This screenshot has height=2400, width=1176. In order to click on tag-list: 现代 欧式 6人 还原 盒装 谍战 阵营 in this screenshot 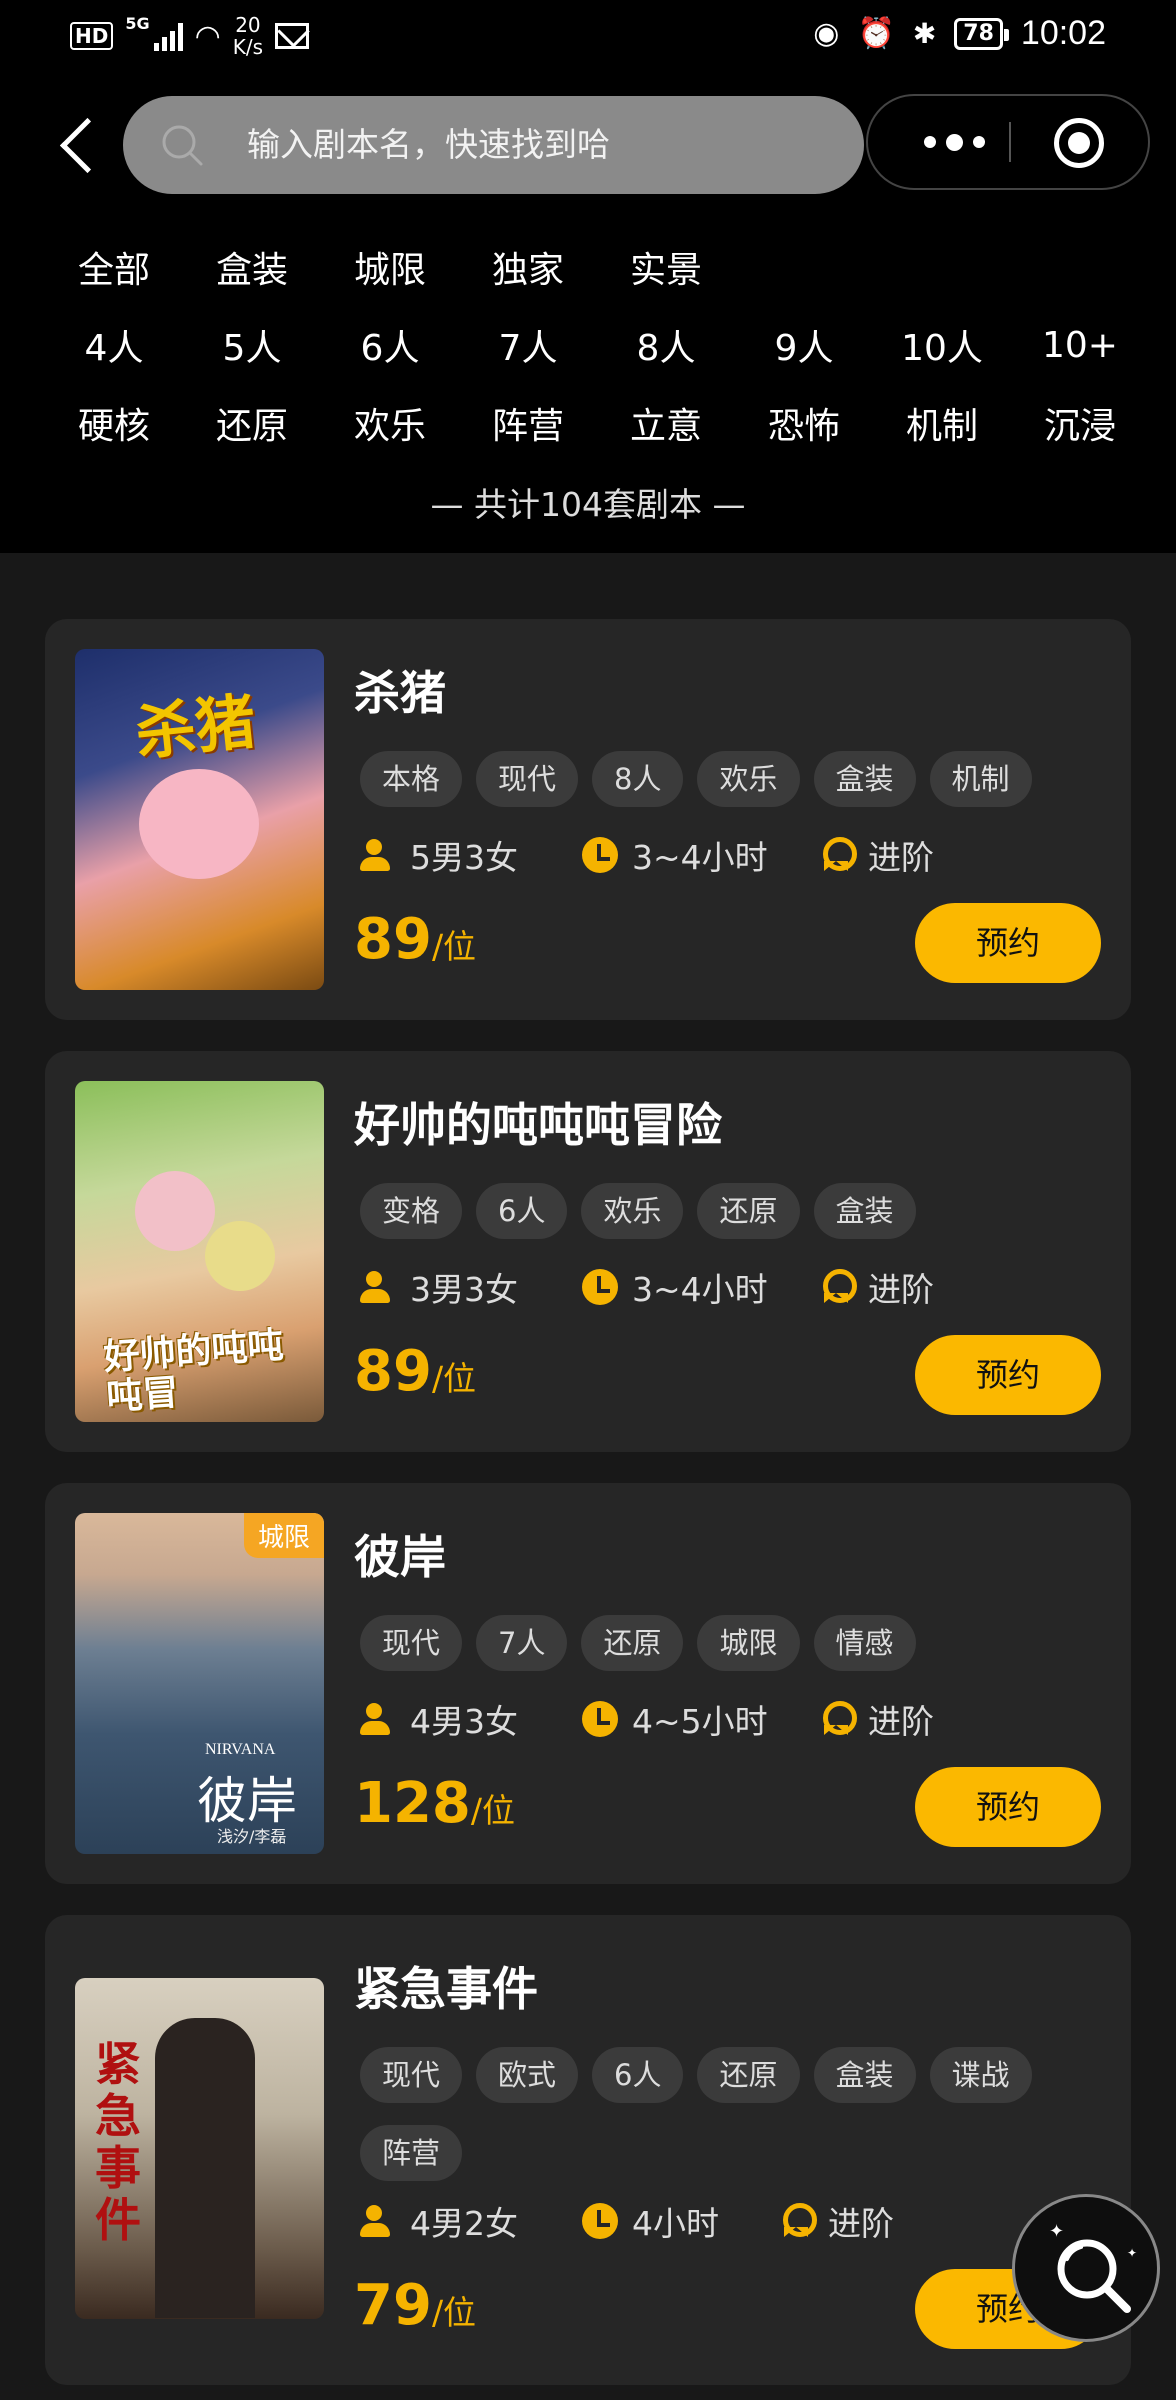, I will do `click(720, 2114)`.